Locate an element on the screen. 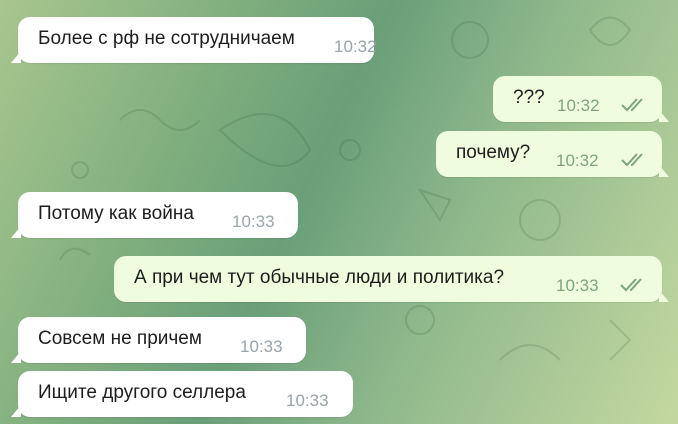  message-text: ??? is located at coordinates (529, 97).